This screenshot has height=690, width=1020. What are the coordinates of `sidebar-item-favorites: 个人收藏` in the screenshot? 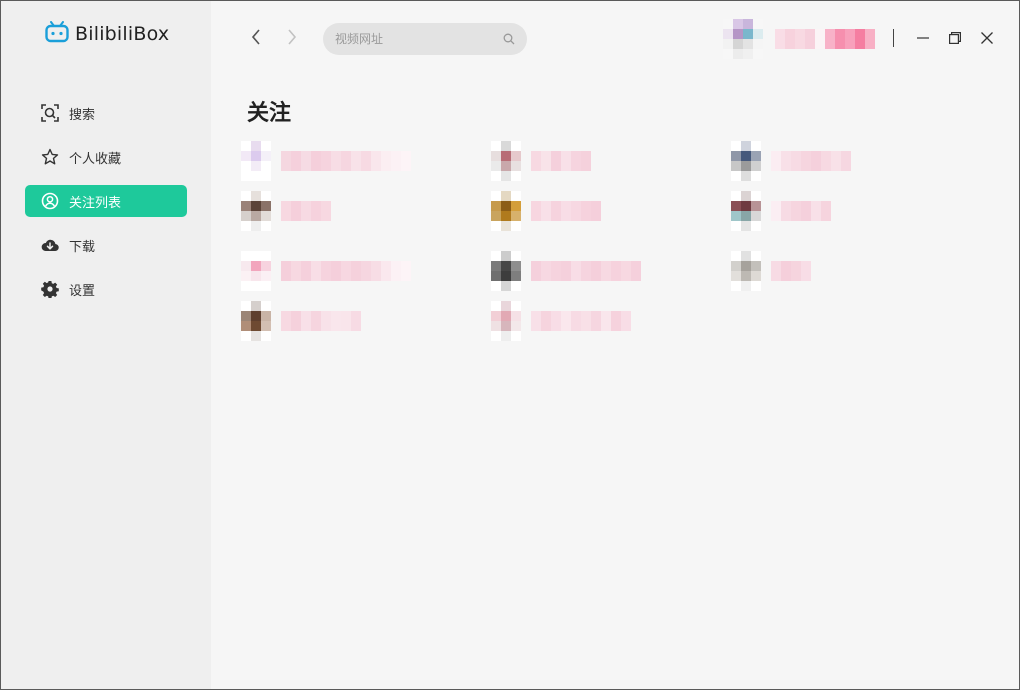 It's located at (106, 157).